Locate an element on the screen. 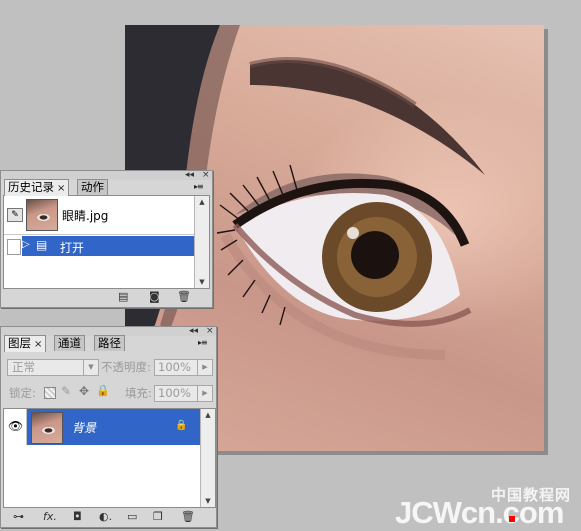 The width and height of the screenshot is (581, 531). snapshot-thumbnail is located at coordinates (42, 215).